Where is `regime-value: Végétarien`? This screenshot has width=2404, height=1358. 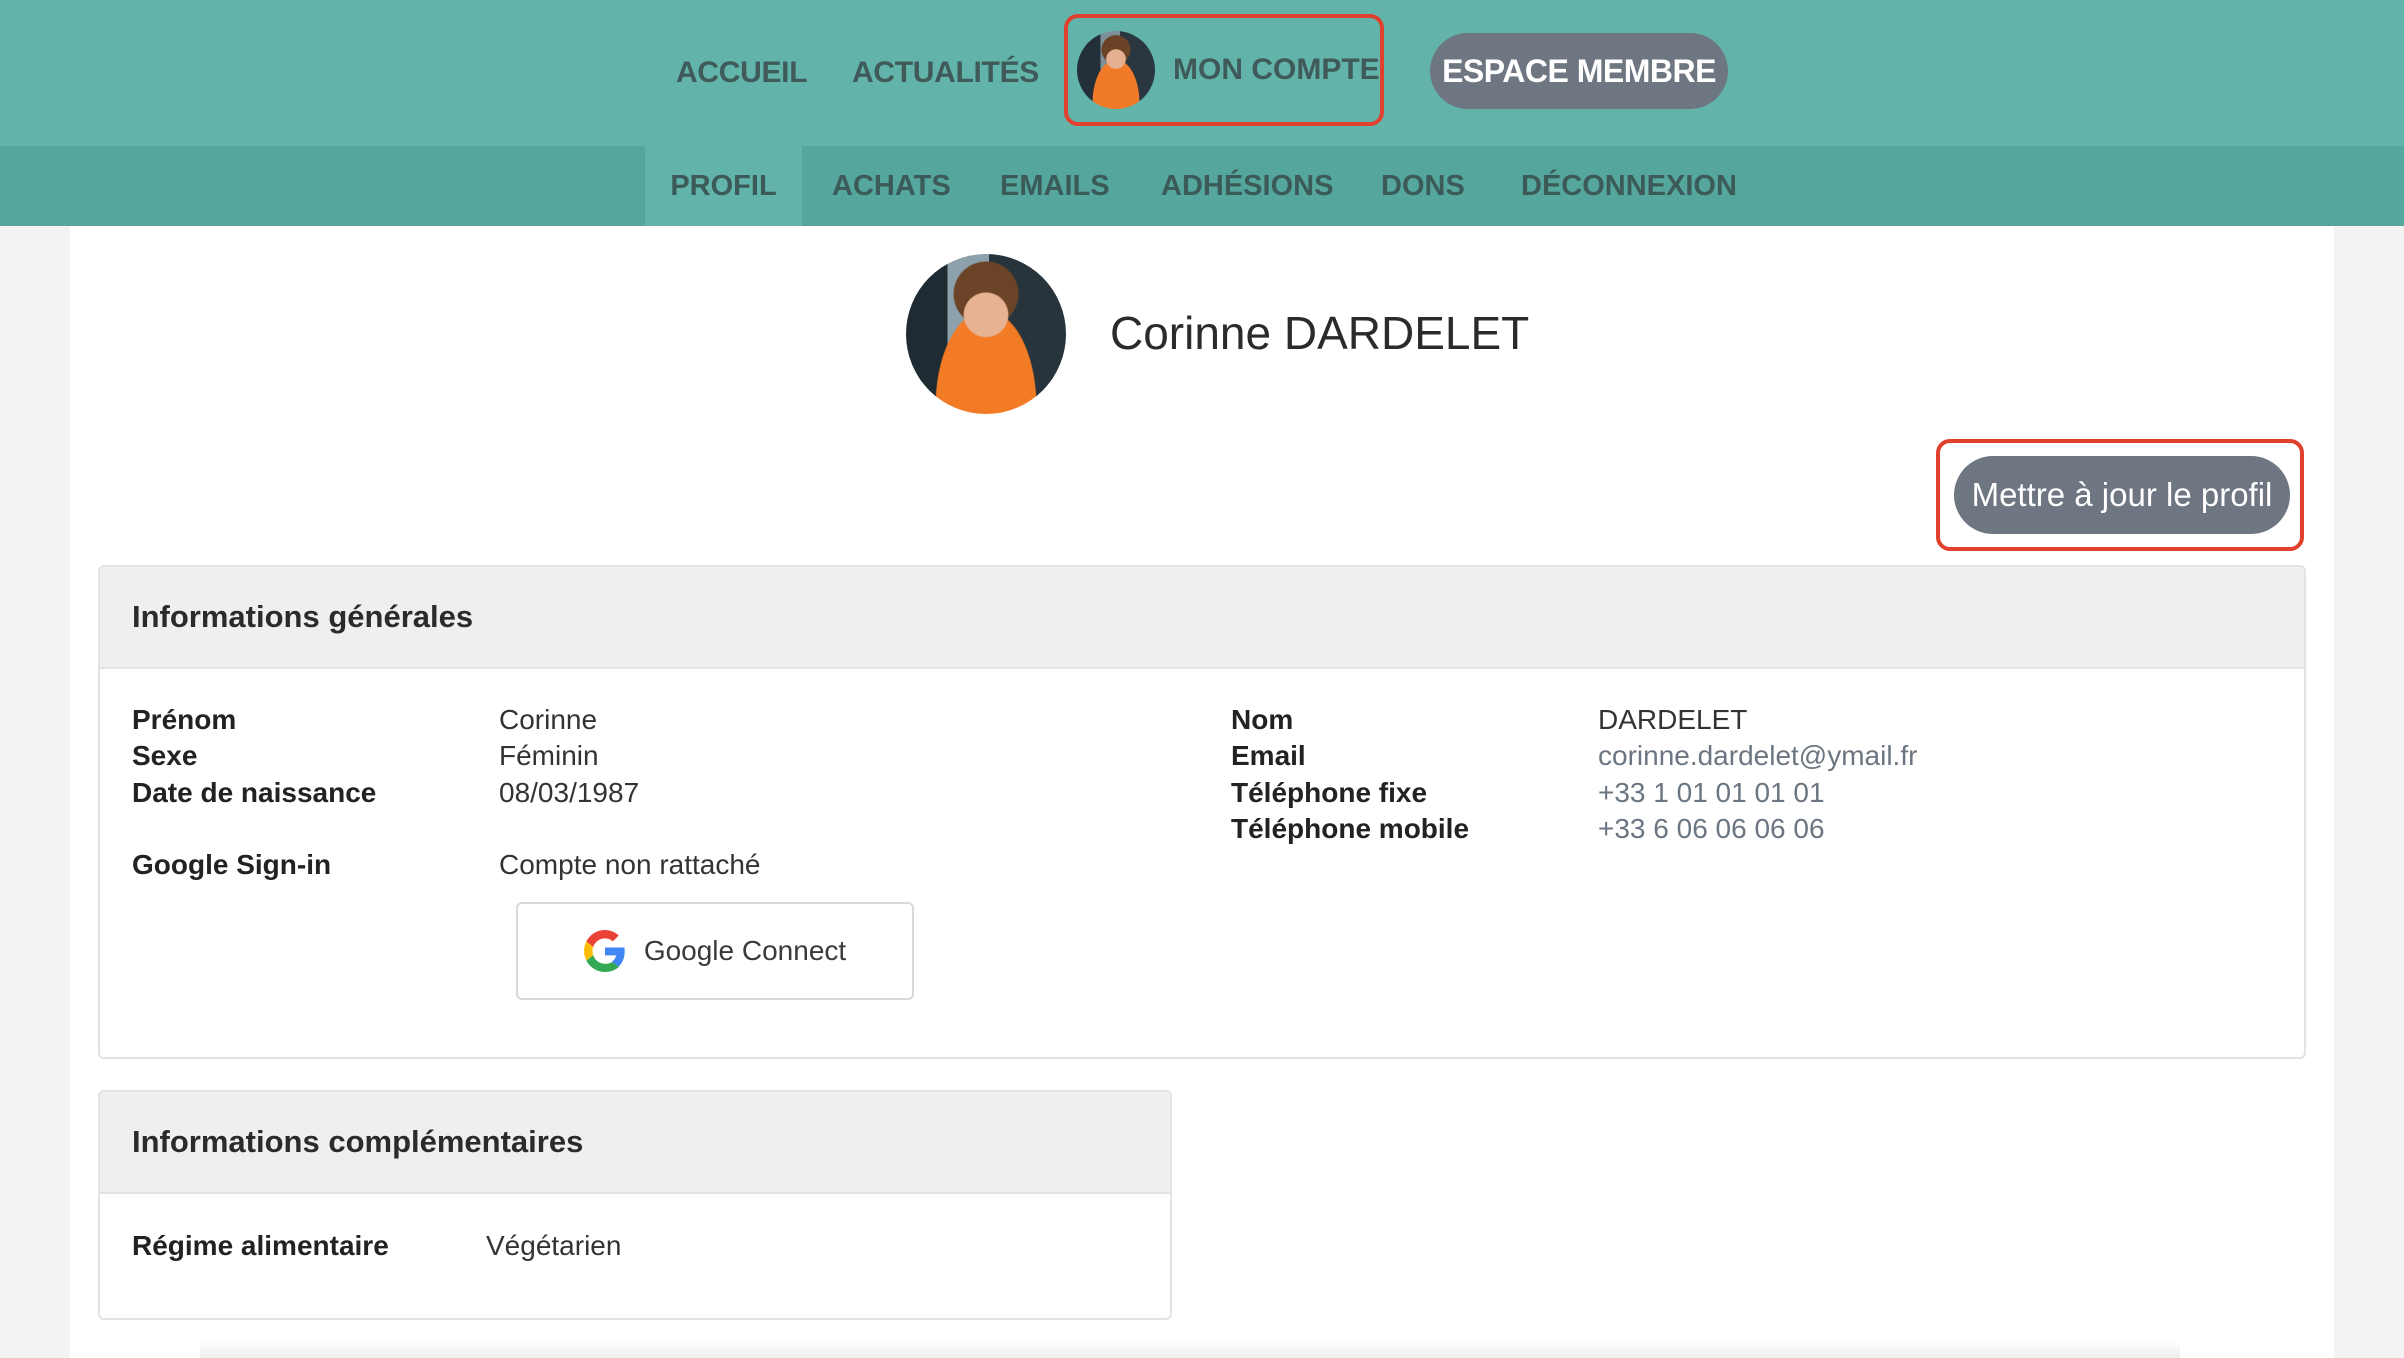 regime-value: Végétarien is located at coordinates (554, 1245).